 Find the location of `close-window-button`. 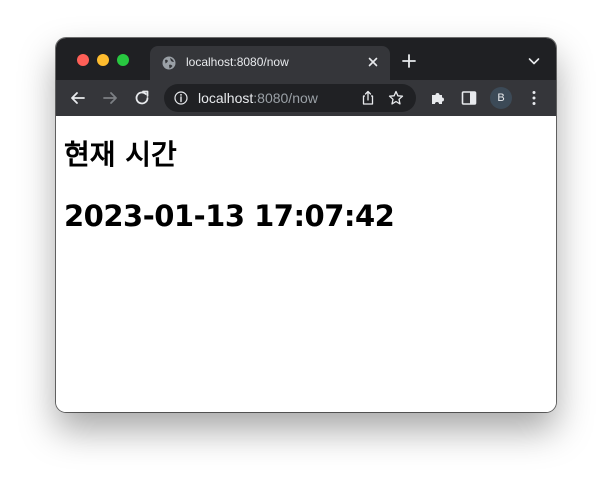

close-window-button is located at coordinates (83, 60).